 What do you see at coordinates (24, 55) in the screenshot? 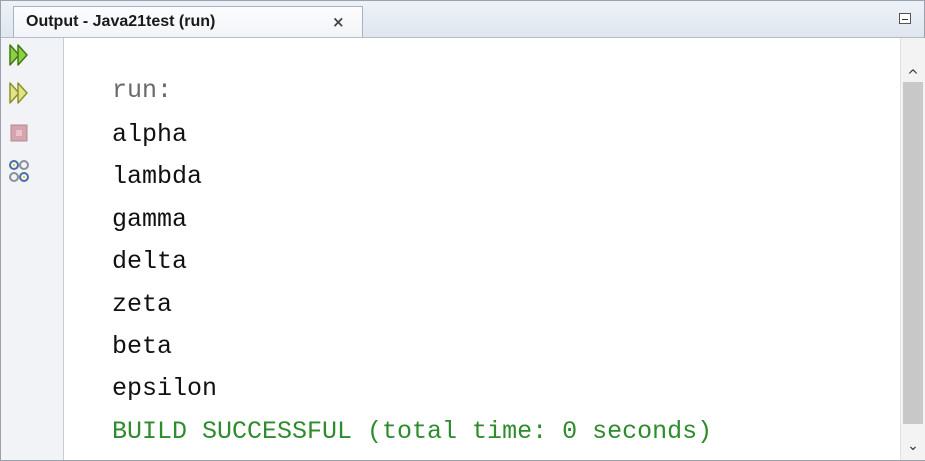
I see `rerun-icon` at bounding box center [24, 55].